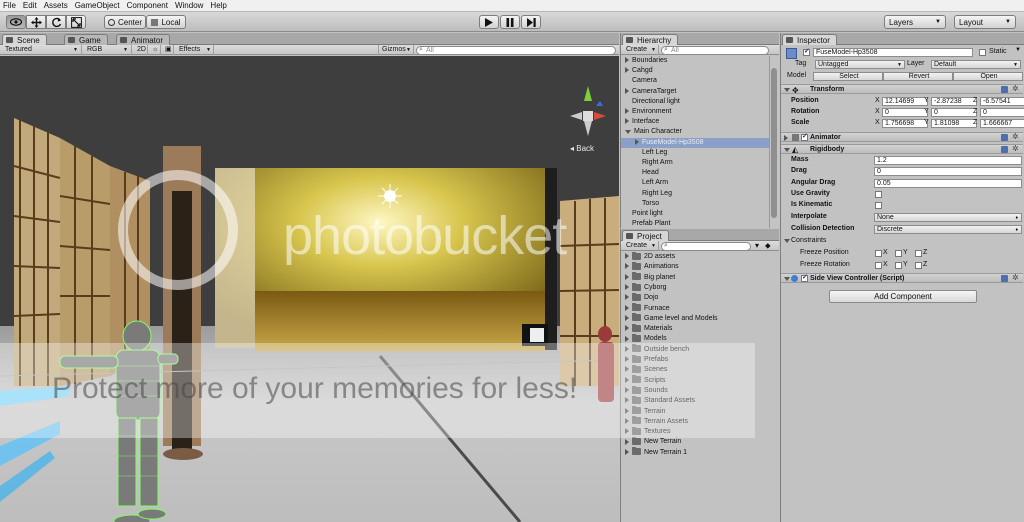  What do you see at coordinates (86, 39) in the screenshot?
I see `tab-game: Game` at bounding box center [86, 39].